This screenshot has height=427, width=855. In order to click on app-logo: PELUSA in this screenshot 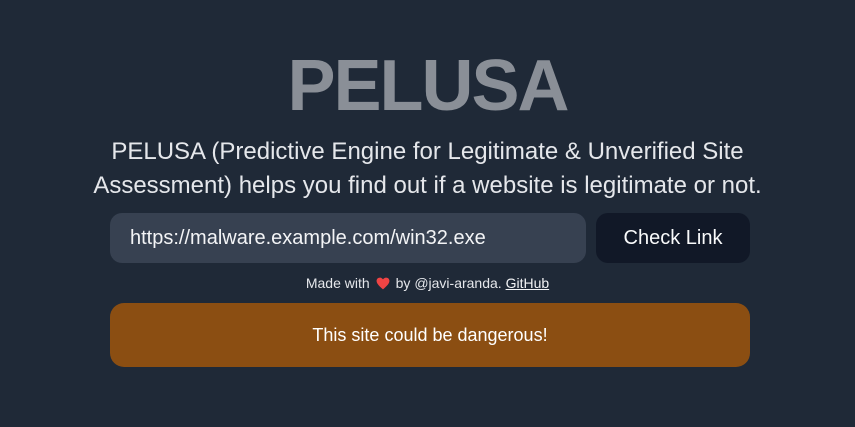, I will do `click(428, 86)`.